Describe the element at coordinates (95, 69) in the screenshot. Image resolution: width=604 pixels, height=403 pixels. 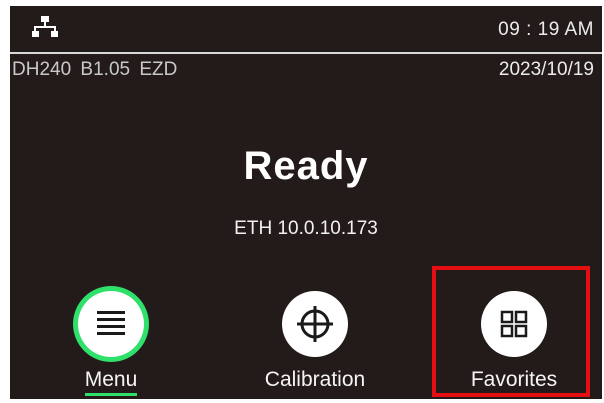
I see `model-info: DH240 B1.05 EZD` at that location.